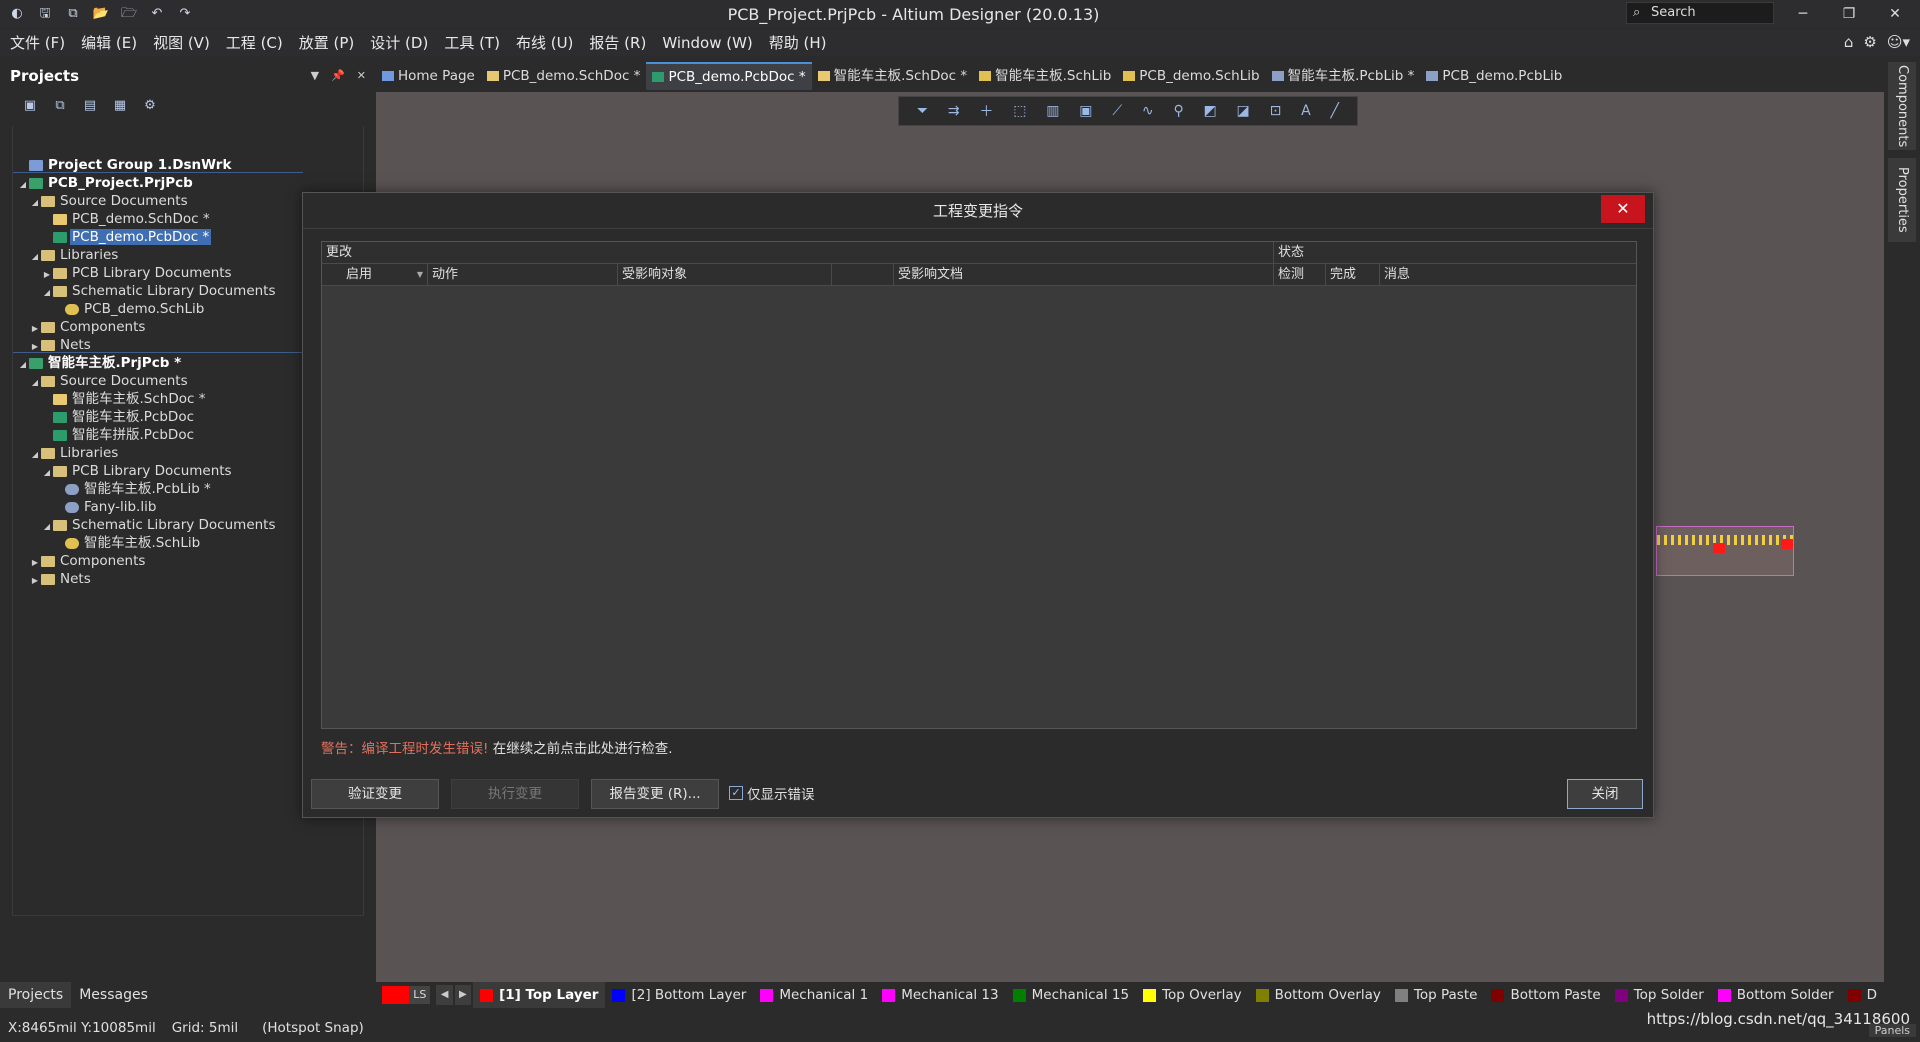 This screenshot has height=1042, width=1920. I want to click on track-icon: ⟋, so click(1117, 111).